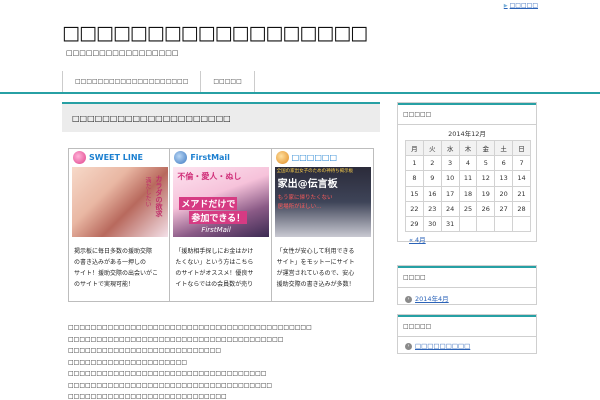 This screenshot has height=400, width=600. What do you see at coordinates (120, 202) in the screenshot?
I see `banner-image: カラダの欲求 満たしたい` at bounding box center [120, 202].